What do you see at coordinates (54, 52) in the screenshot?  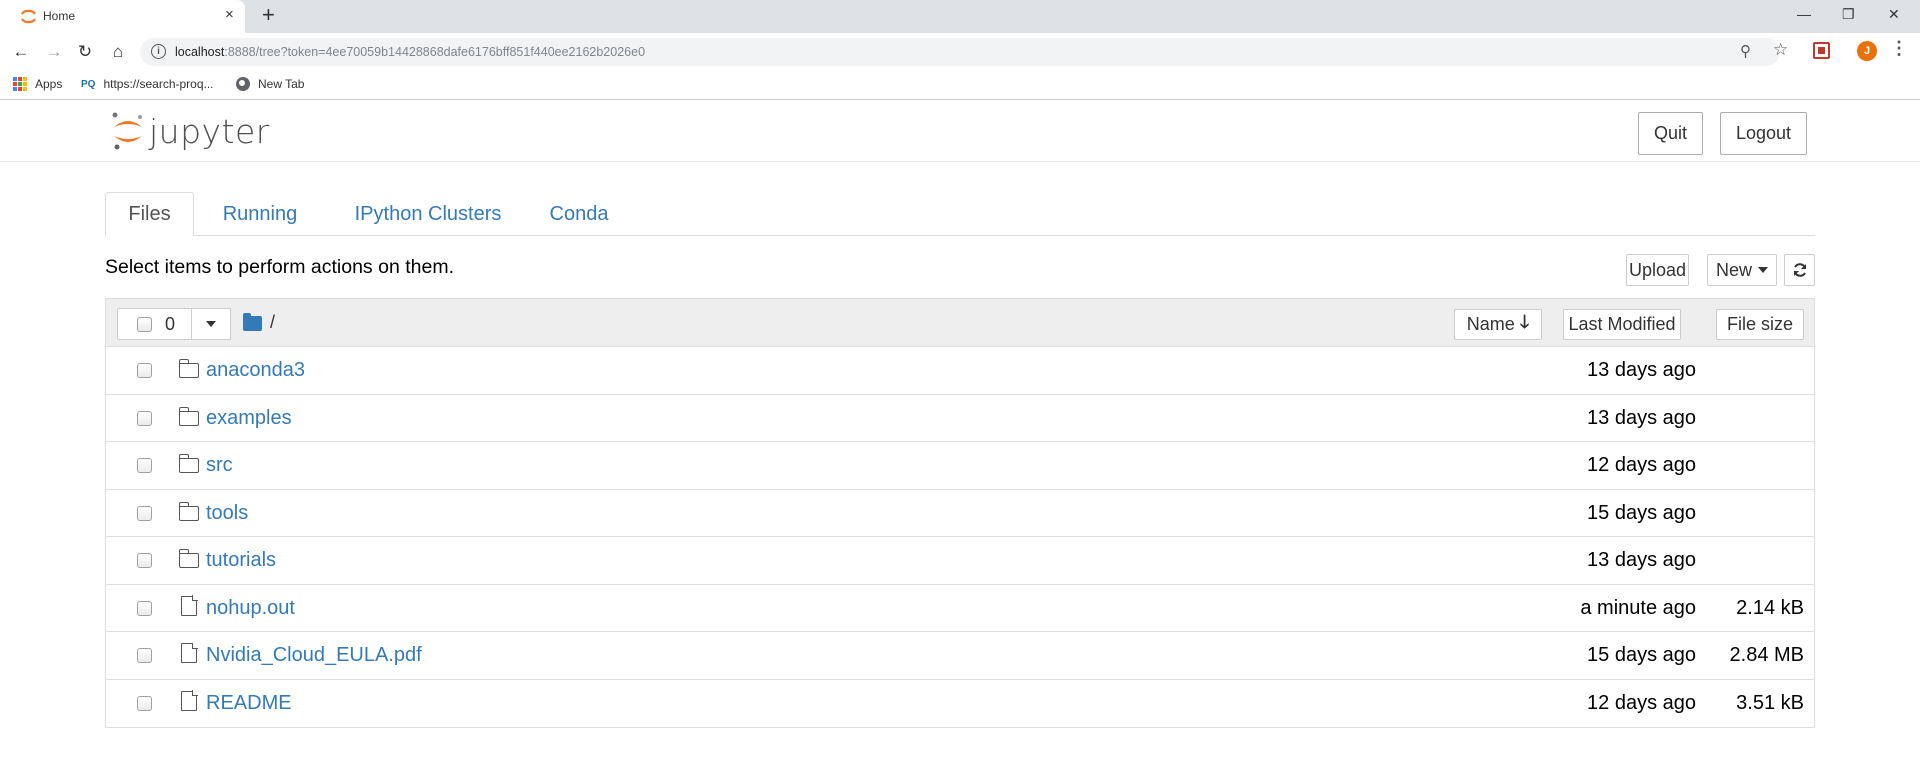 I see `forward-arrow-icon: →` at bounding box center [54, 52].